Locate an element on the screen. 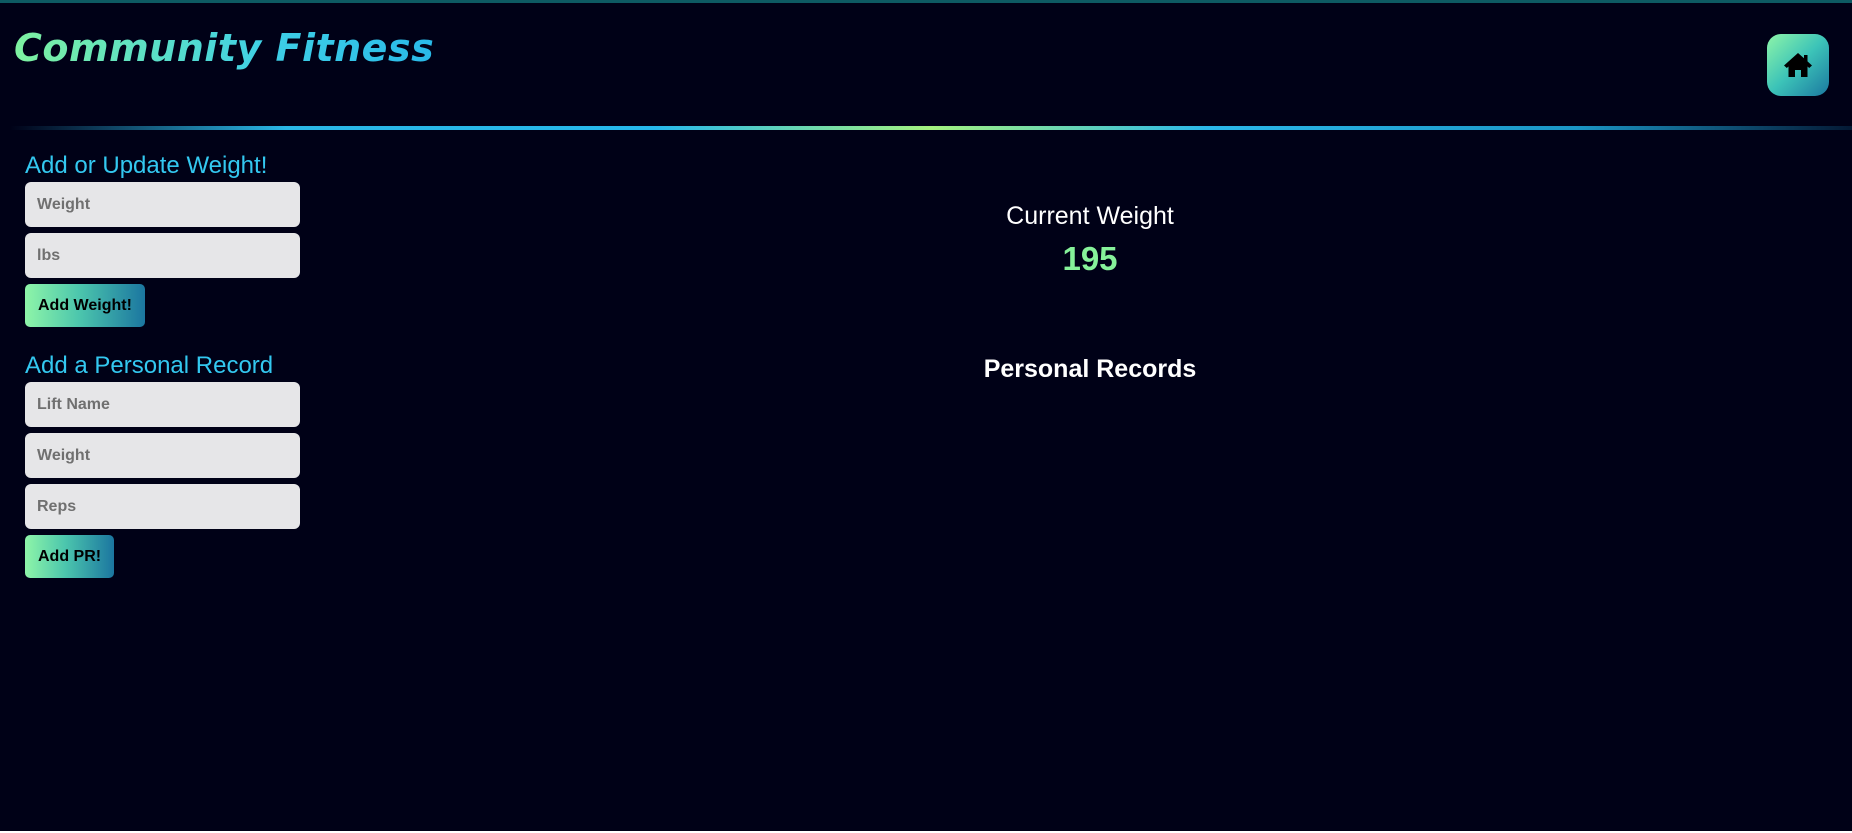 Image resolution: width=1852 pixels, height=833 pixels. weight-unit-input is located at coordinates (162, 255).